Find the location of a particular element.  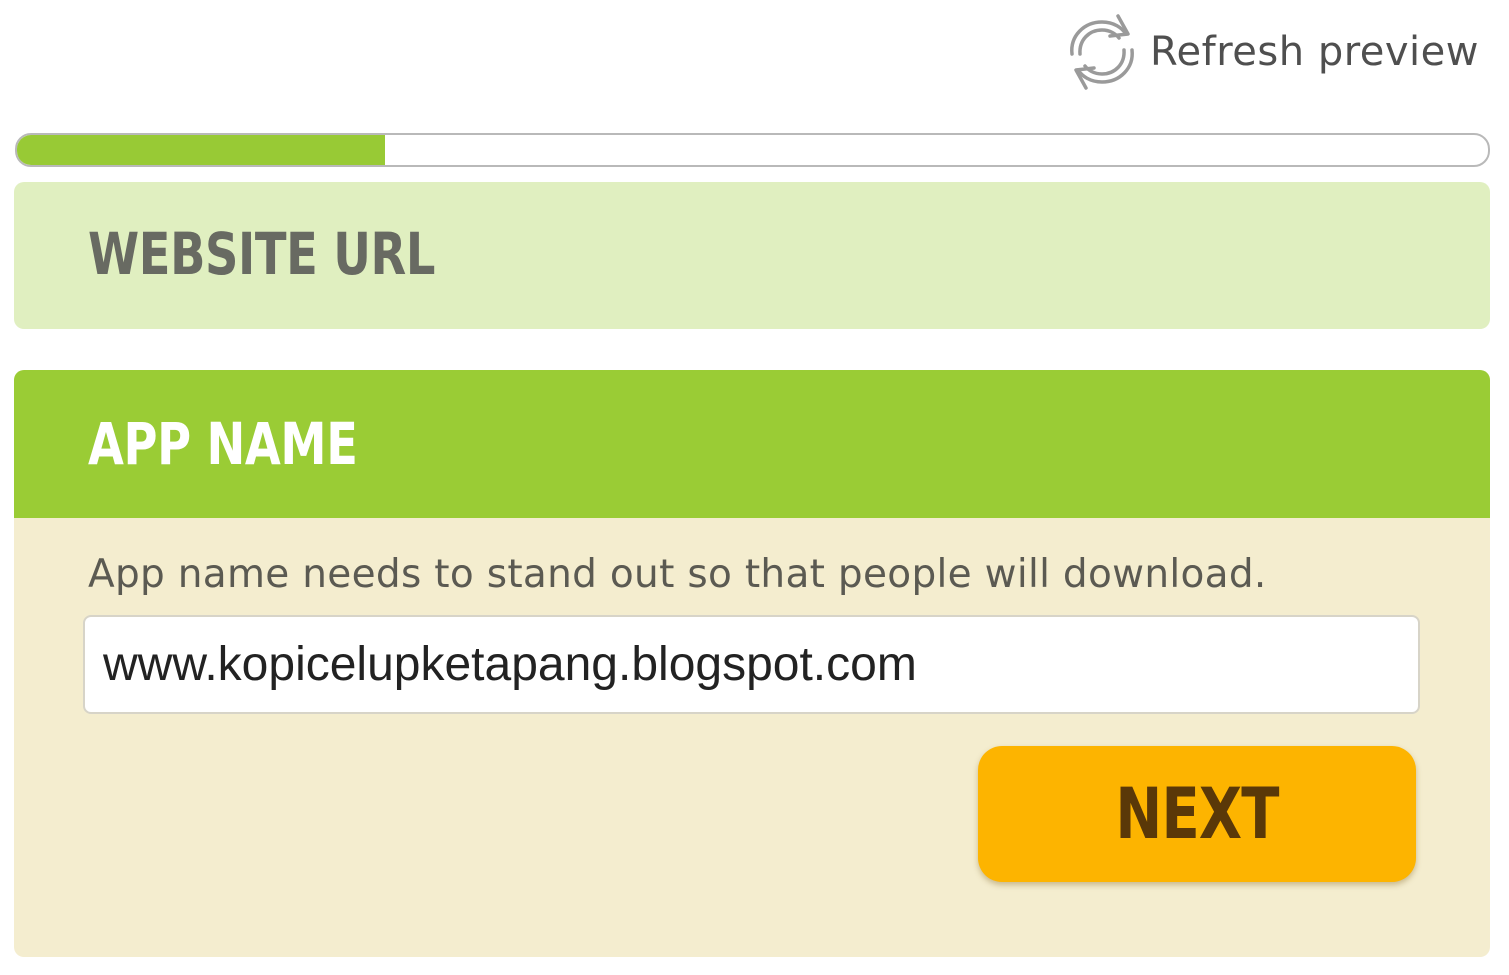

refresh-icon is located at coordinates (1102, 52).